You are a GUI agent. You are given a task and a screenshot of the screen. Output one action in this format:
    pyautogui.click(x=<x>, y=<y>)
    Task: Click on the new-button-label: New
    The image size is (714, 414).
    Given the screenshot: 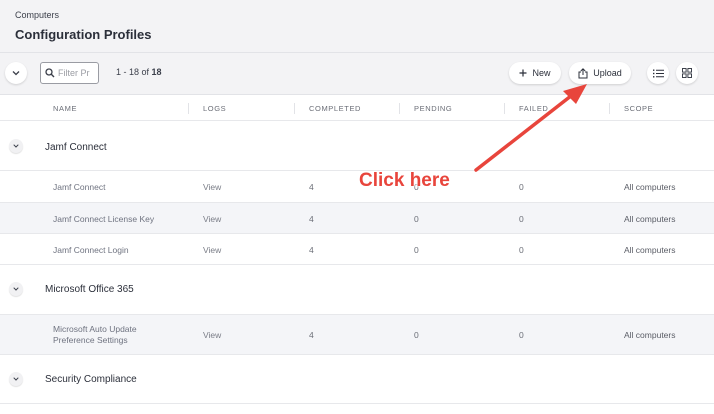 What is the action you would take?
    pyautogui.click(x=541, y=73)
    